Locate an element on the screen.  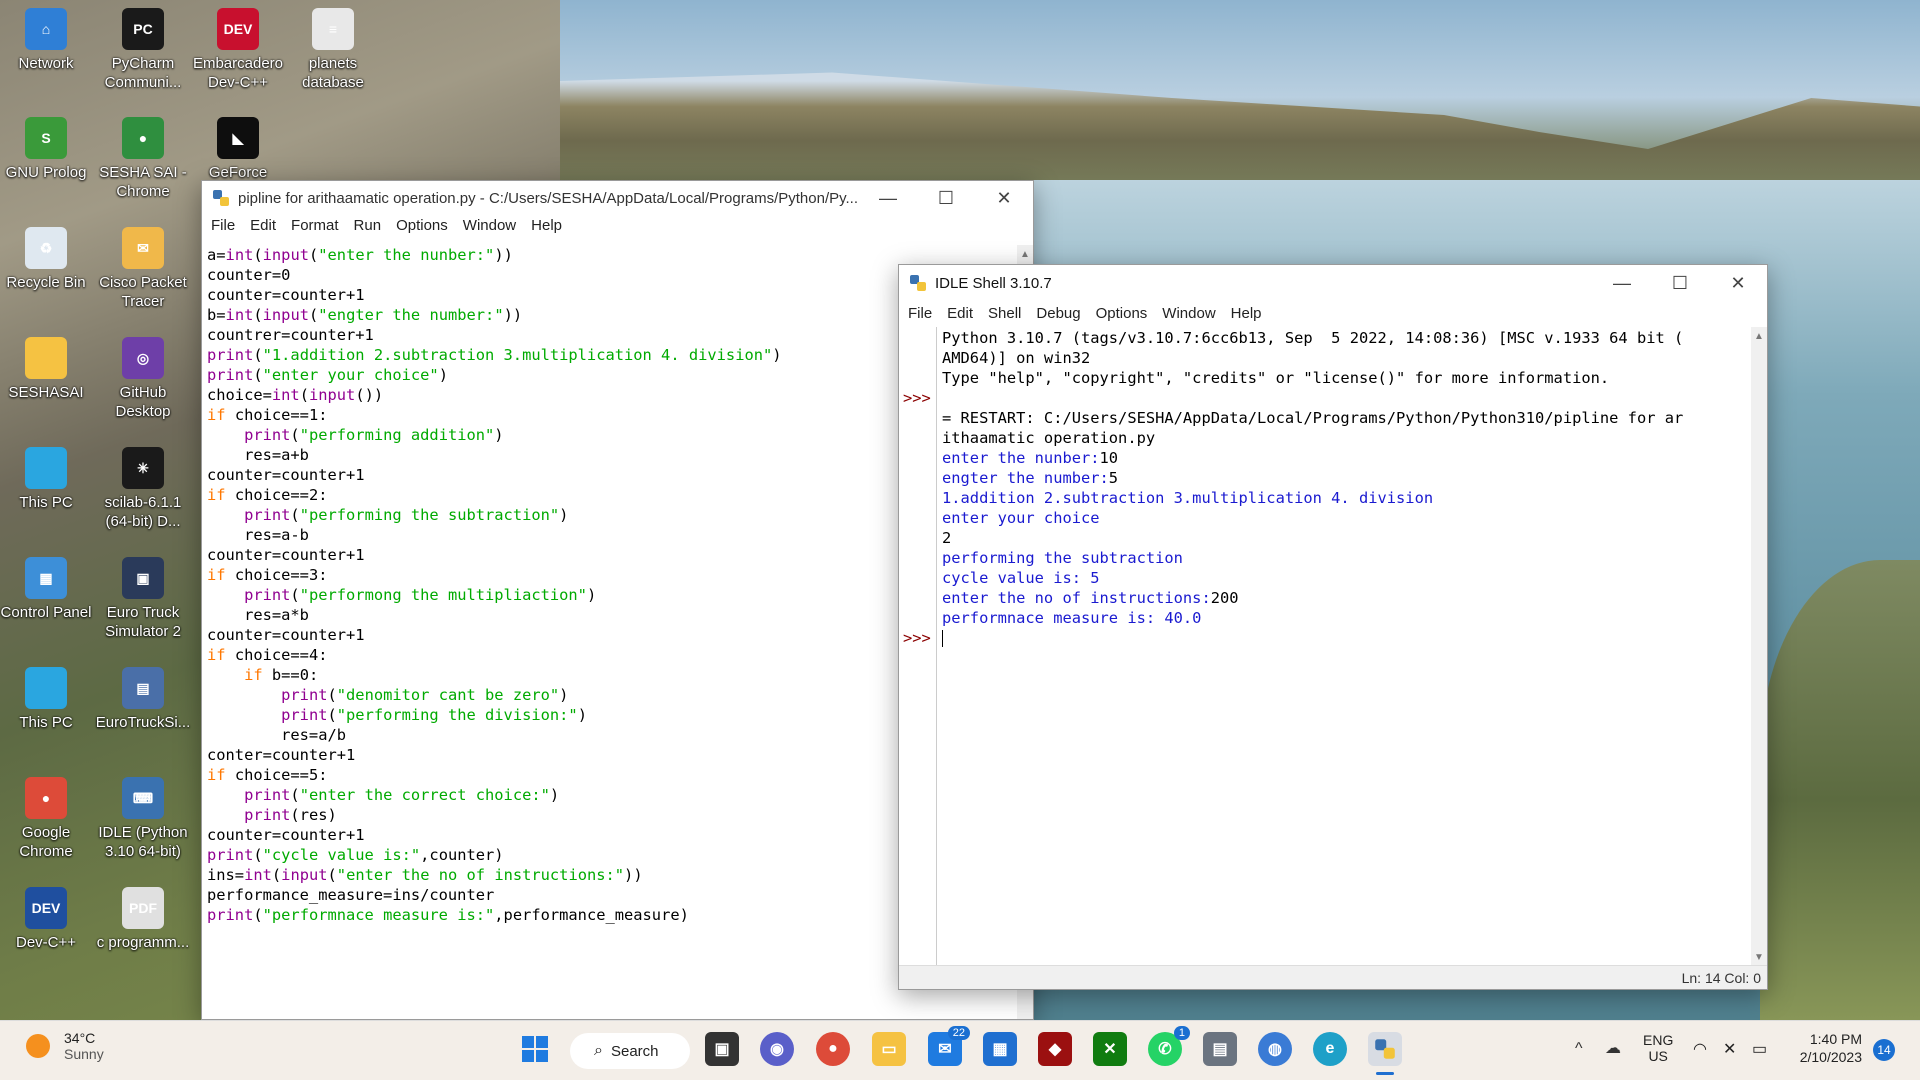
shell-scrollbar: ▲ ▼ is located at coordinates (1759, 646).